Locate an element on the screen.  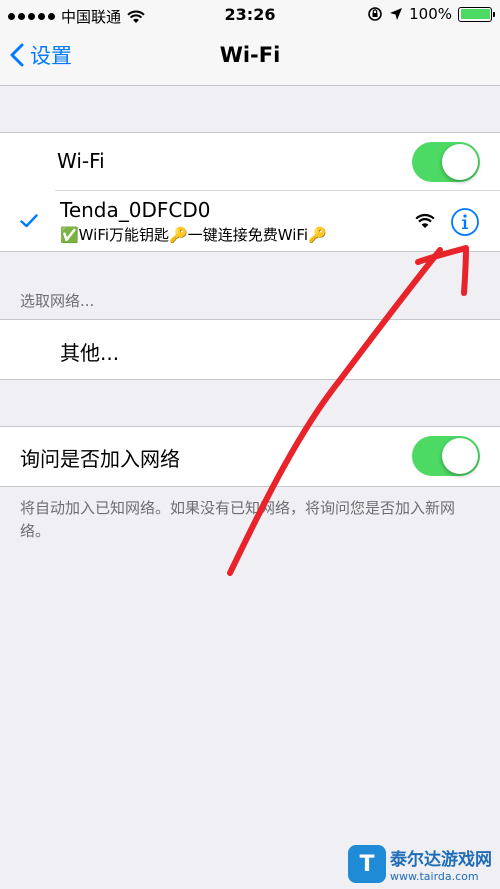
battery-fill is located at coordinates (475, 14).